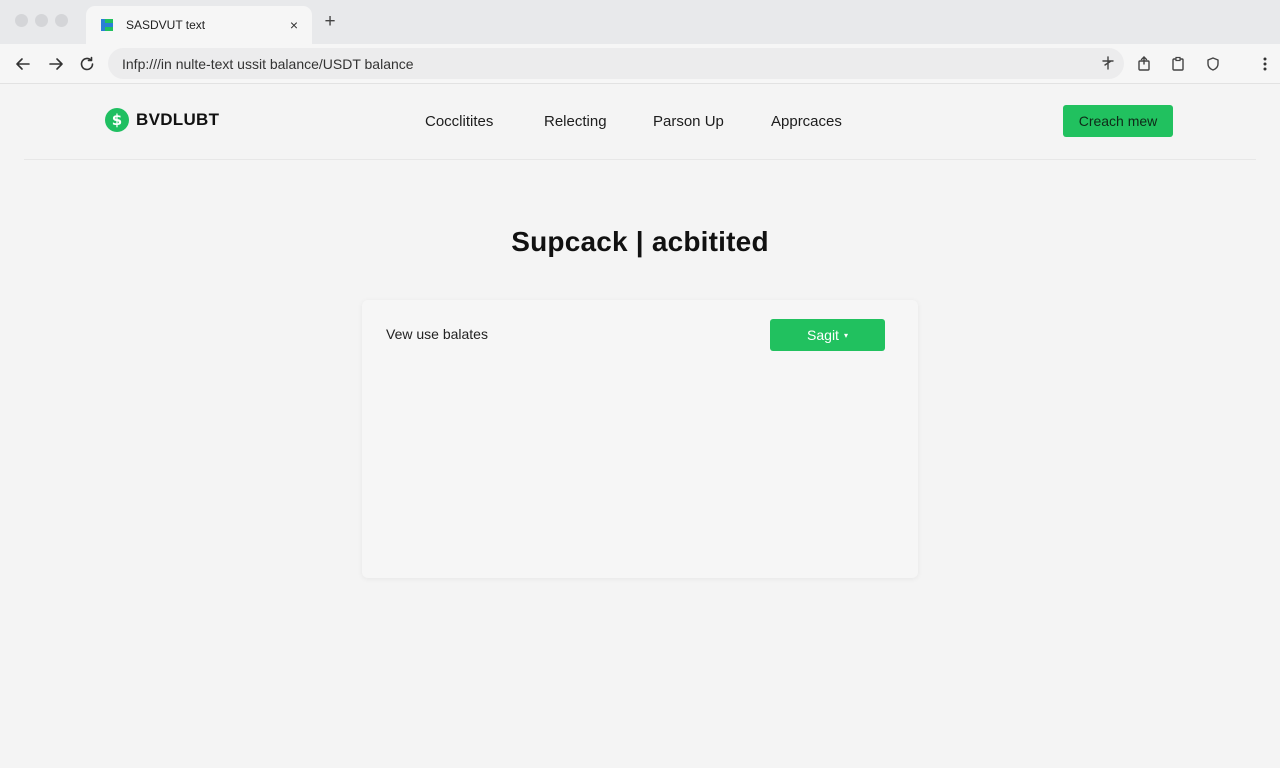 The height and width of the screenshot is (768, 1280). What do you see at coordinates (640, 22) in the screenshot?
I see `browser-tabbar: SASDVUT text × +` at bounding box center [640, 22].